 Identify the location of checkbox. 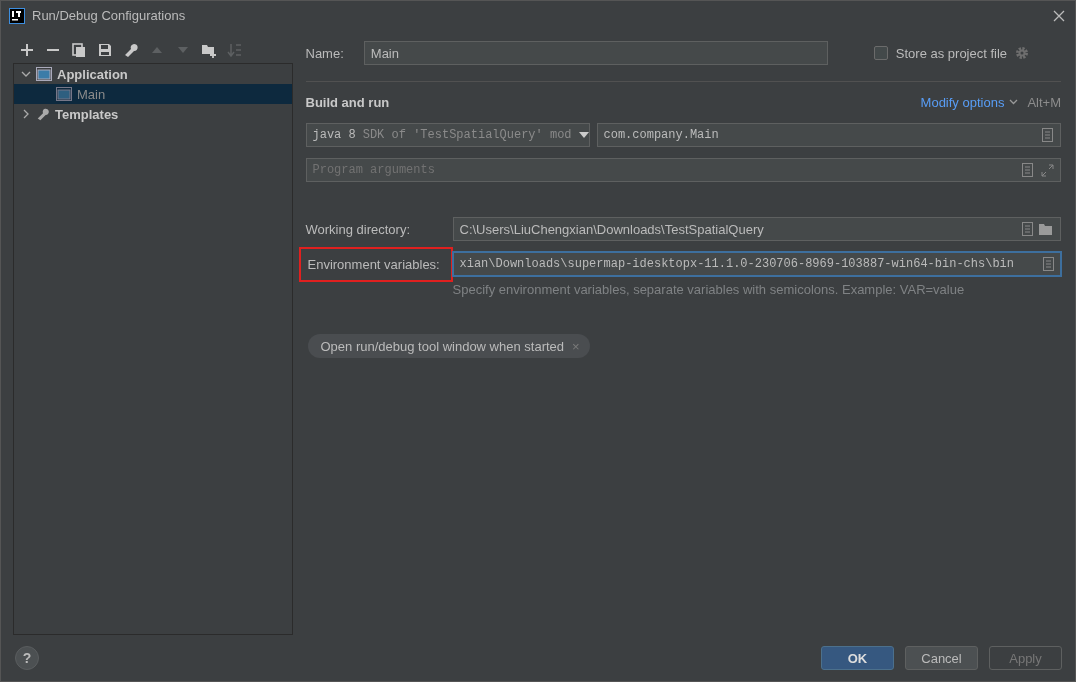
(880, 53).